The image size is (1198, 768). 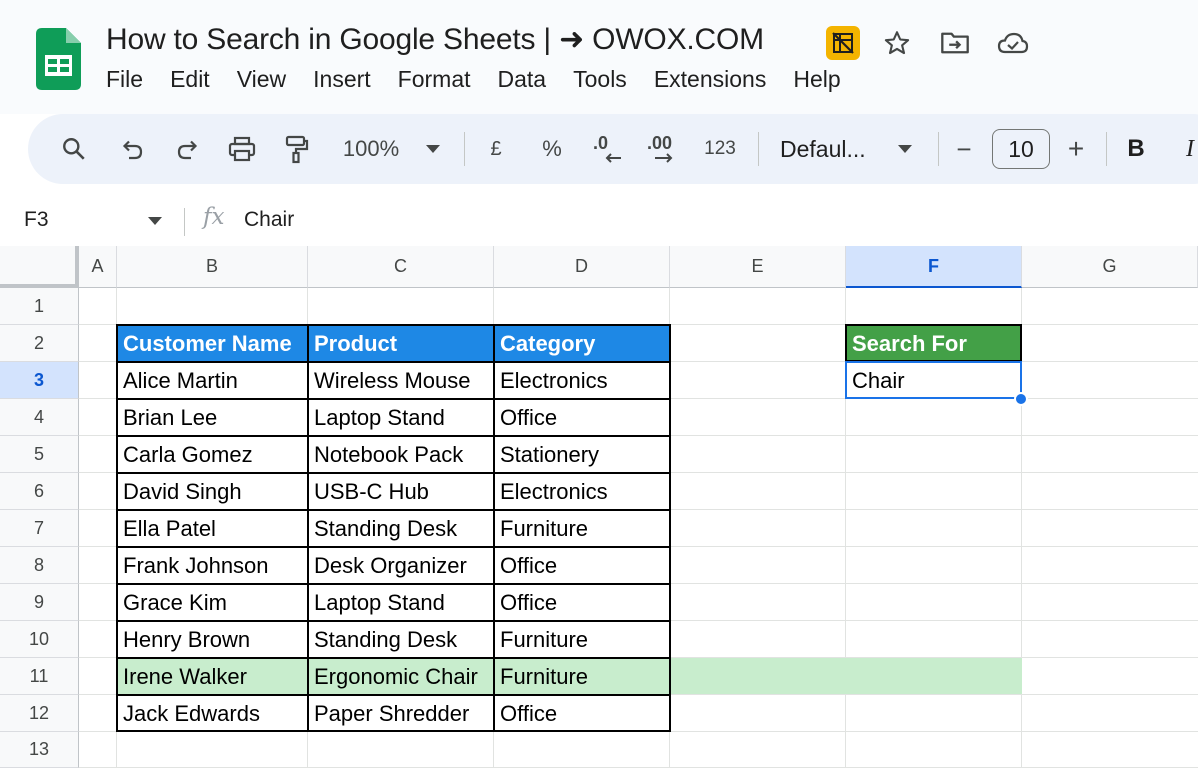 What do you see at coordinates (39, 676) in the screenshot?
I see `row-header-11: 11` at bounding box center [39, 676].